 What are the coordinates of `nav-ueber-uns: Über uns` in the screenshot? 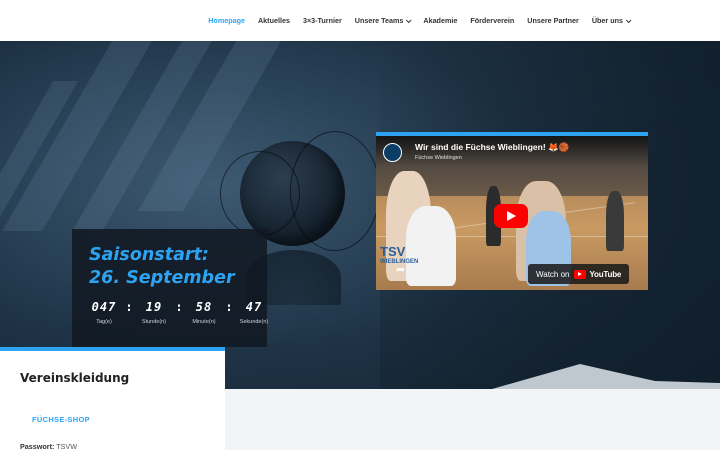 It's located at (612, 20).